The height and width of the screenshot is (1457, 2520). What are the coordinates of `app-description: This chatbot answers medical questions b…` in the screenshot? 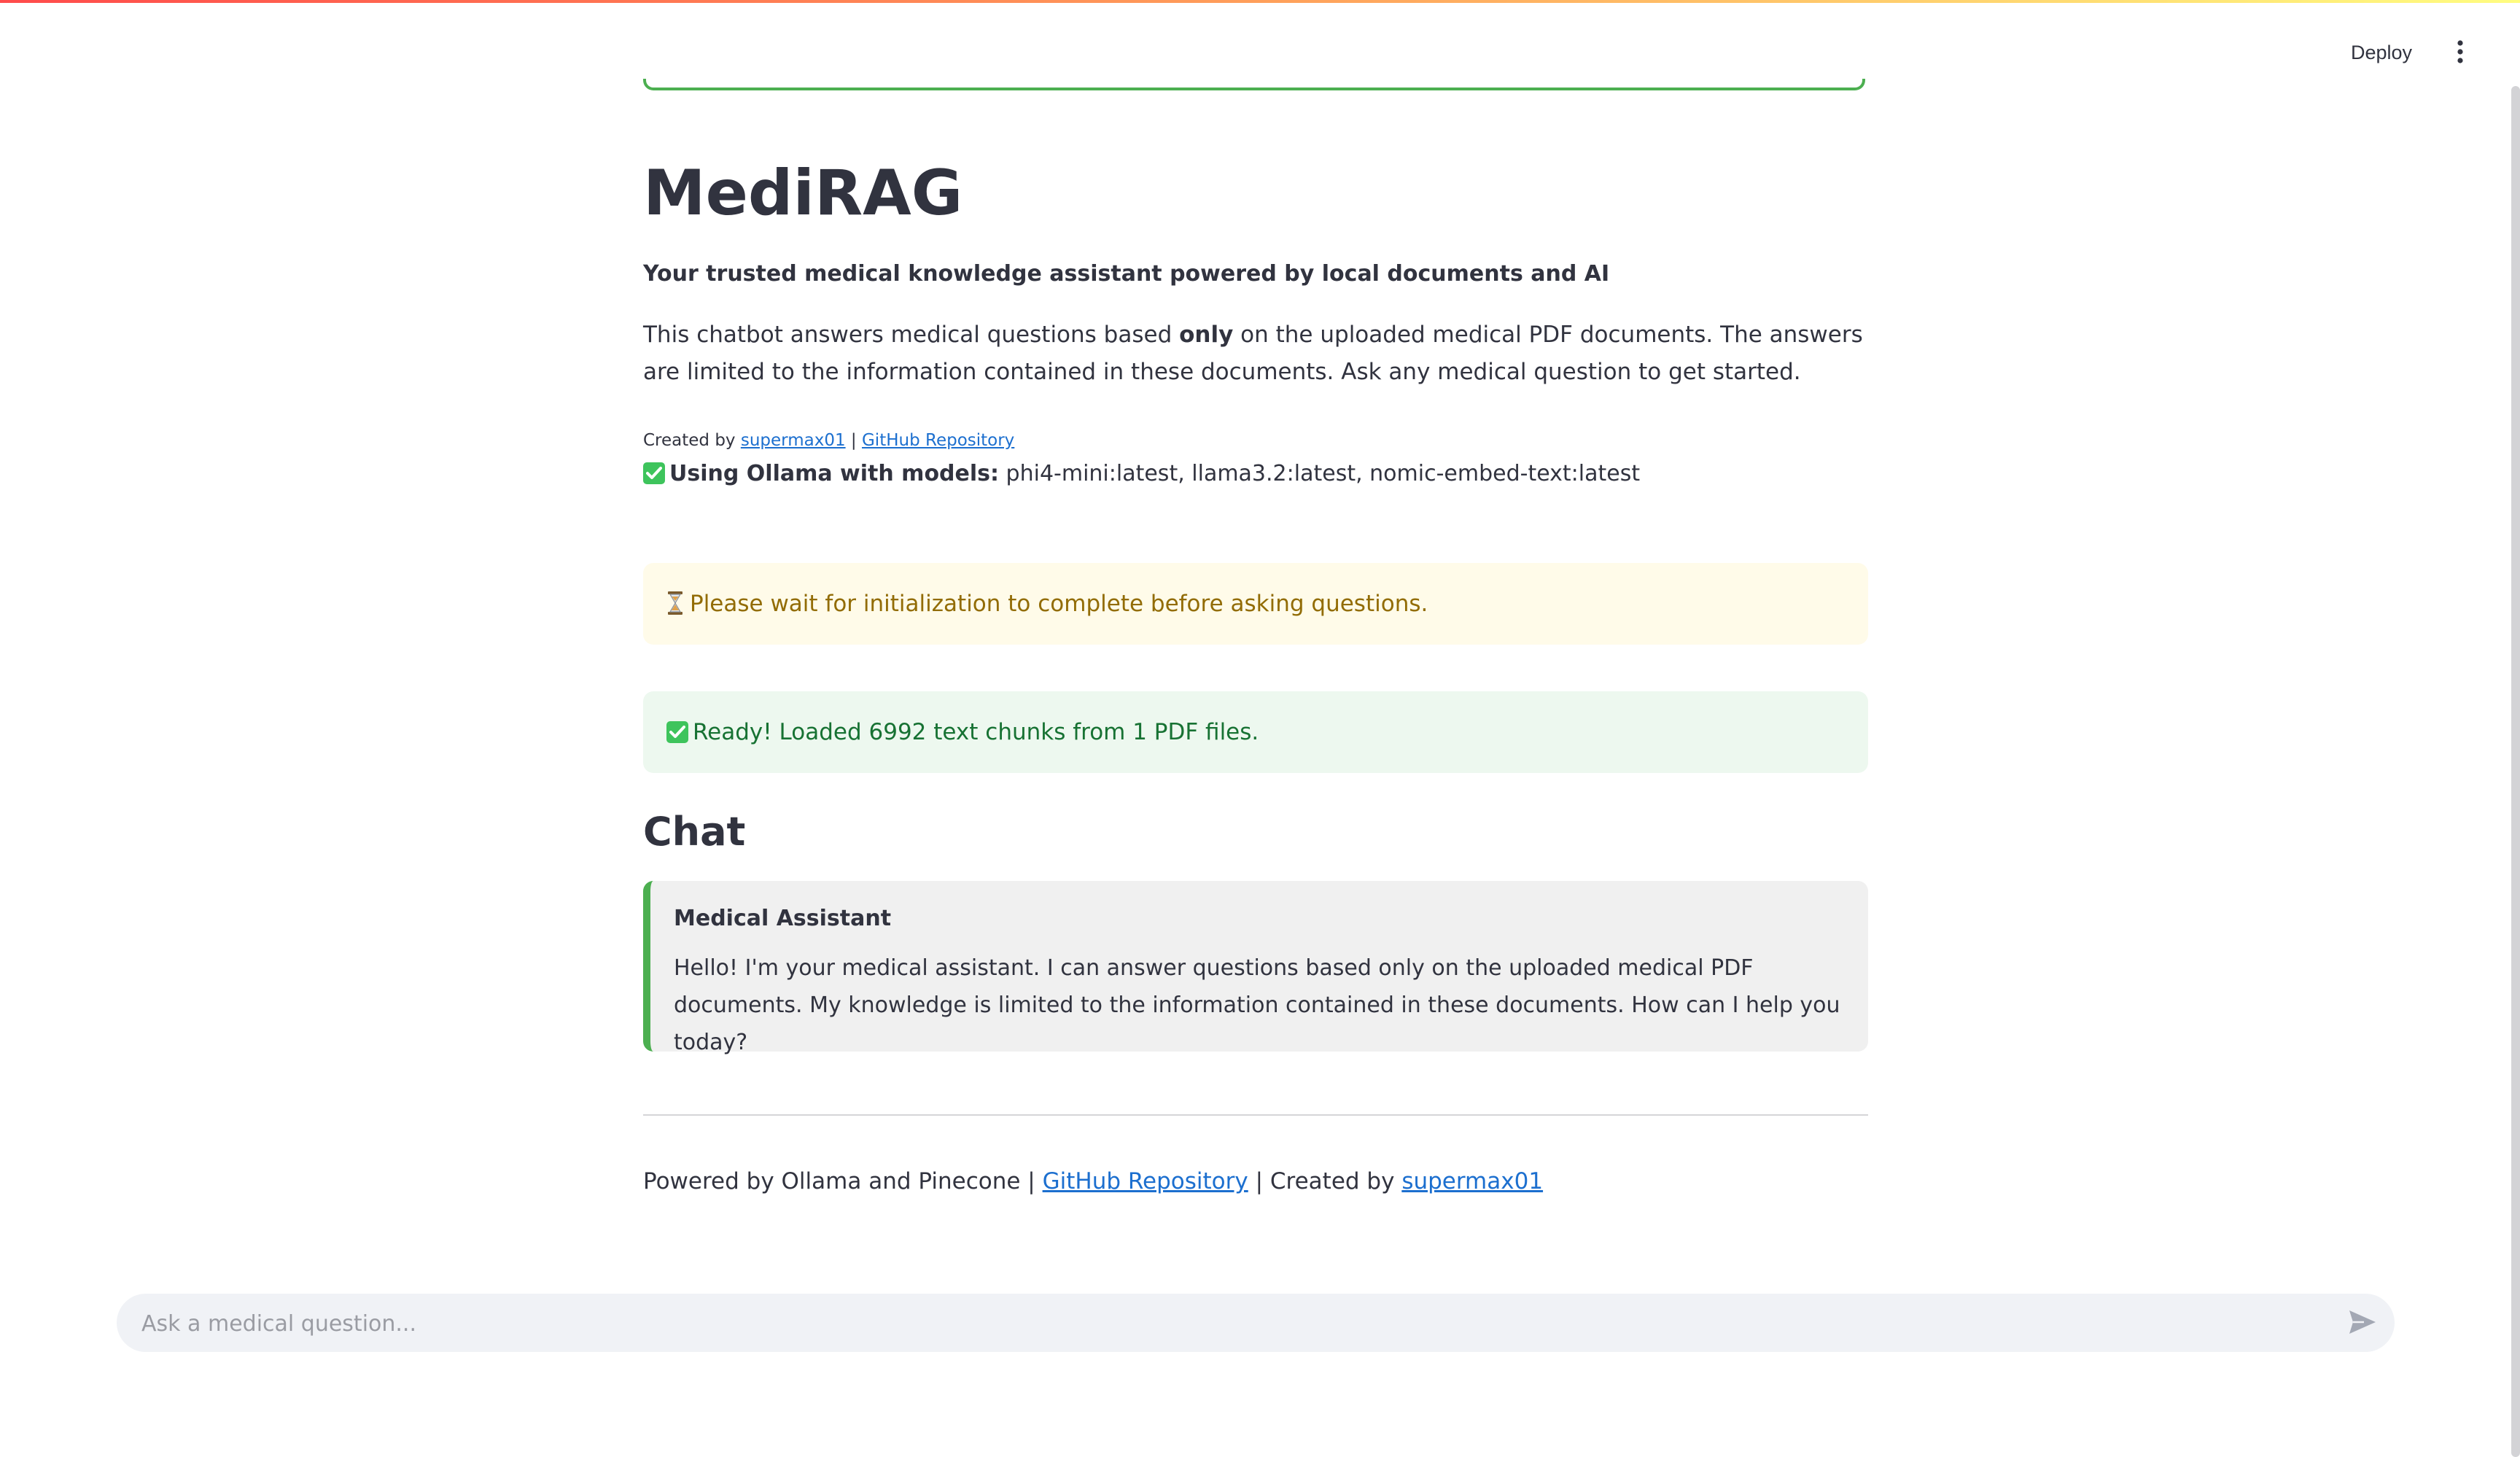 It's located at (1255, 354).